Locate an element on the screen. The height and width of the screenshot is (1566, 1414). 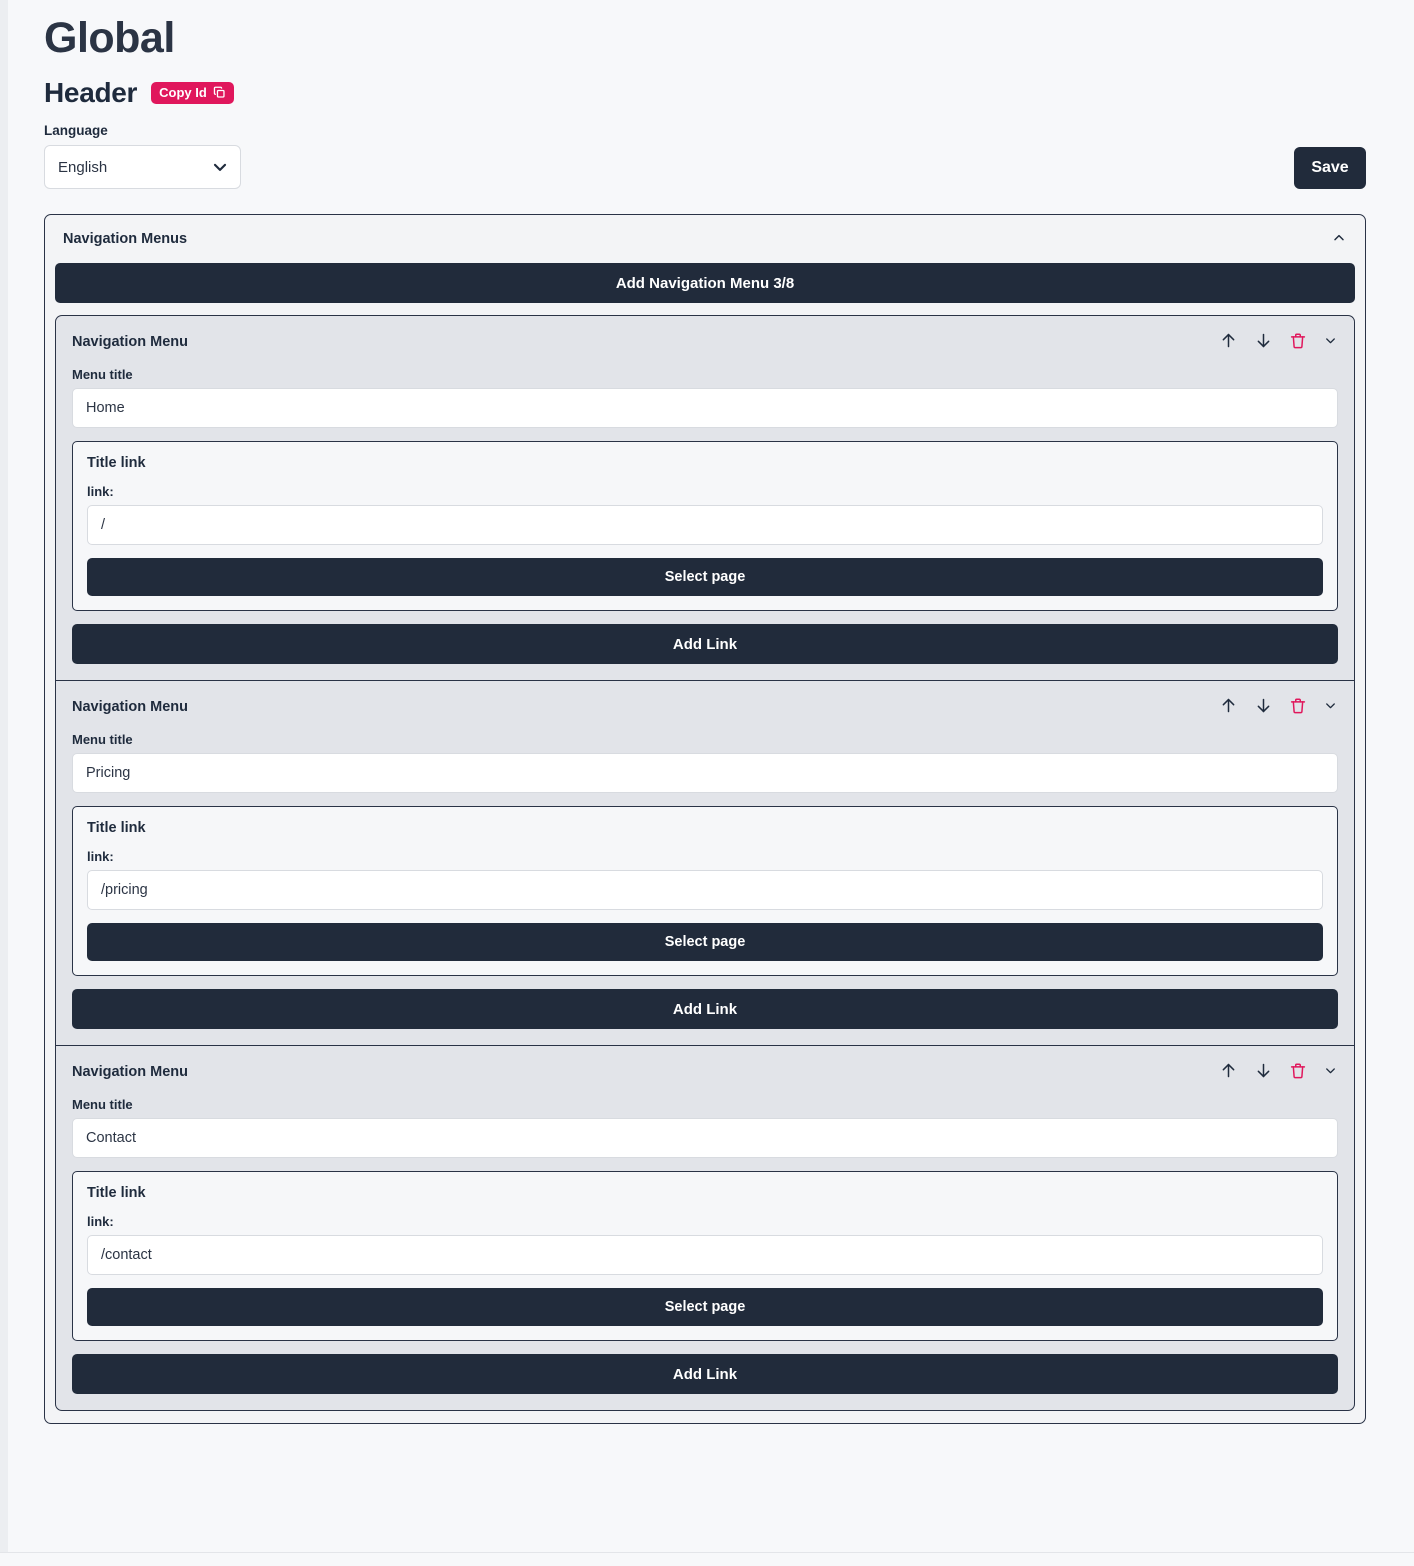
collapse-section-button is located at coordinates (1339, 239).